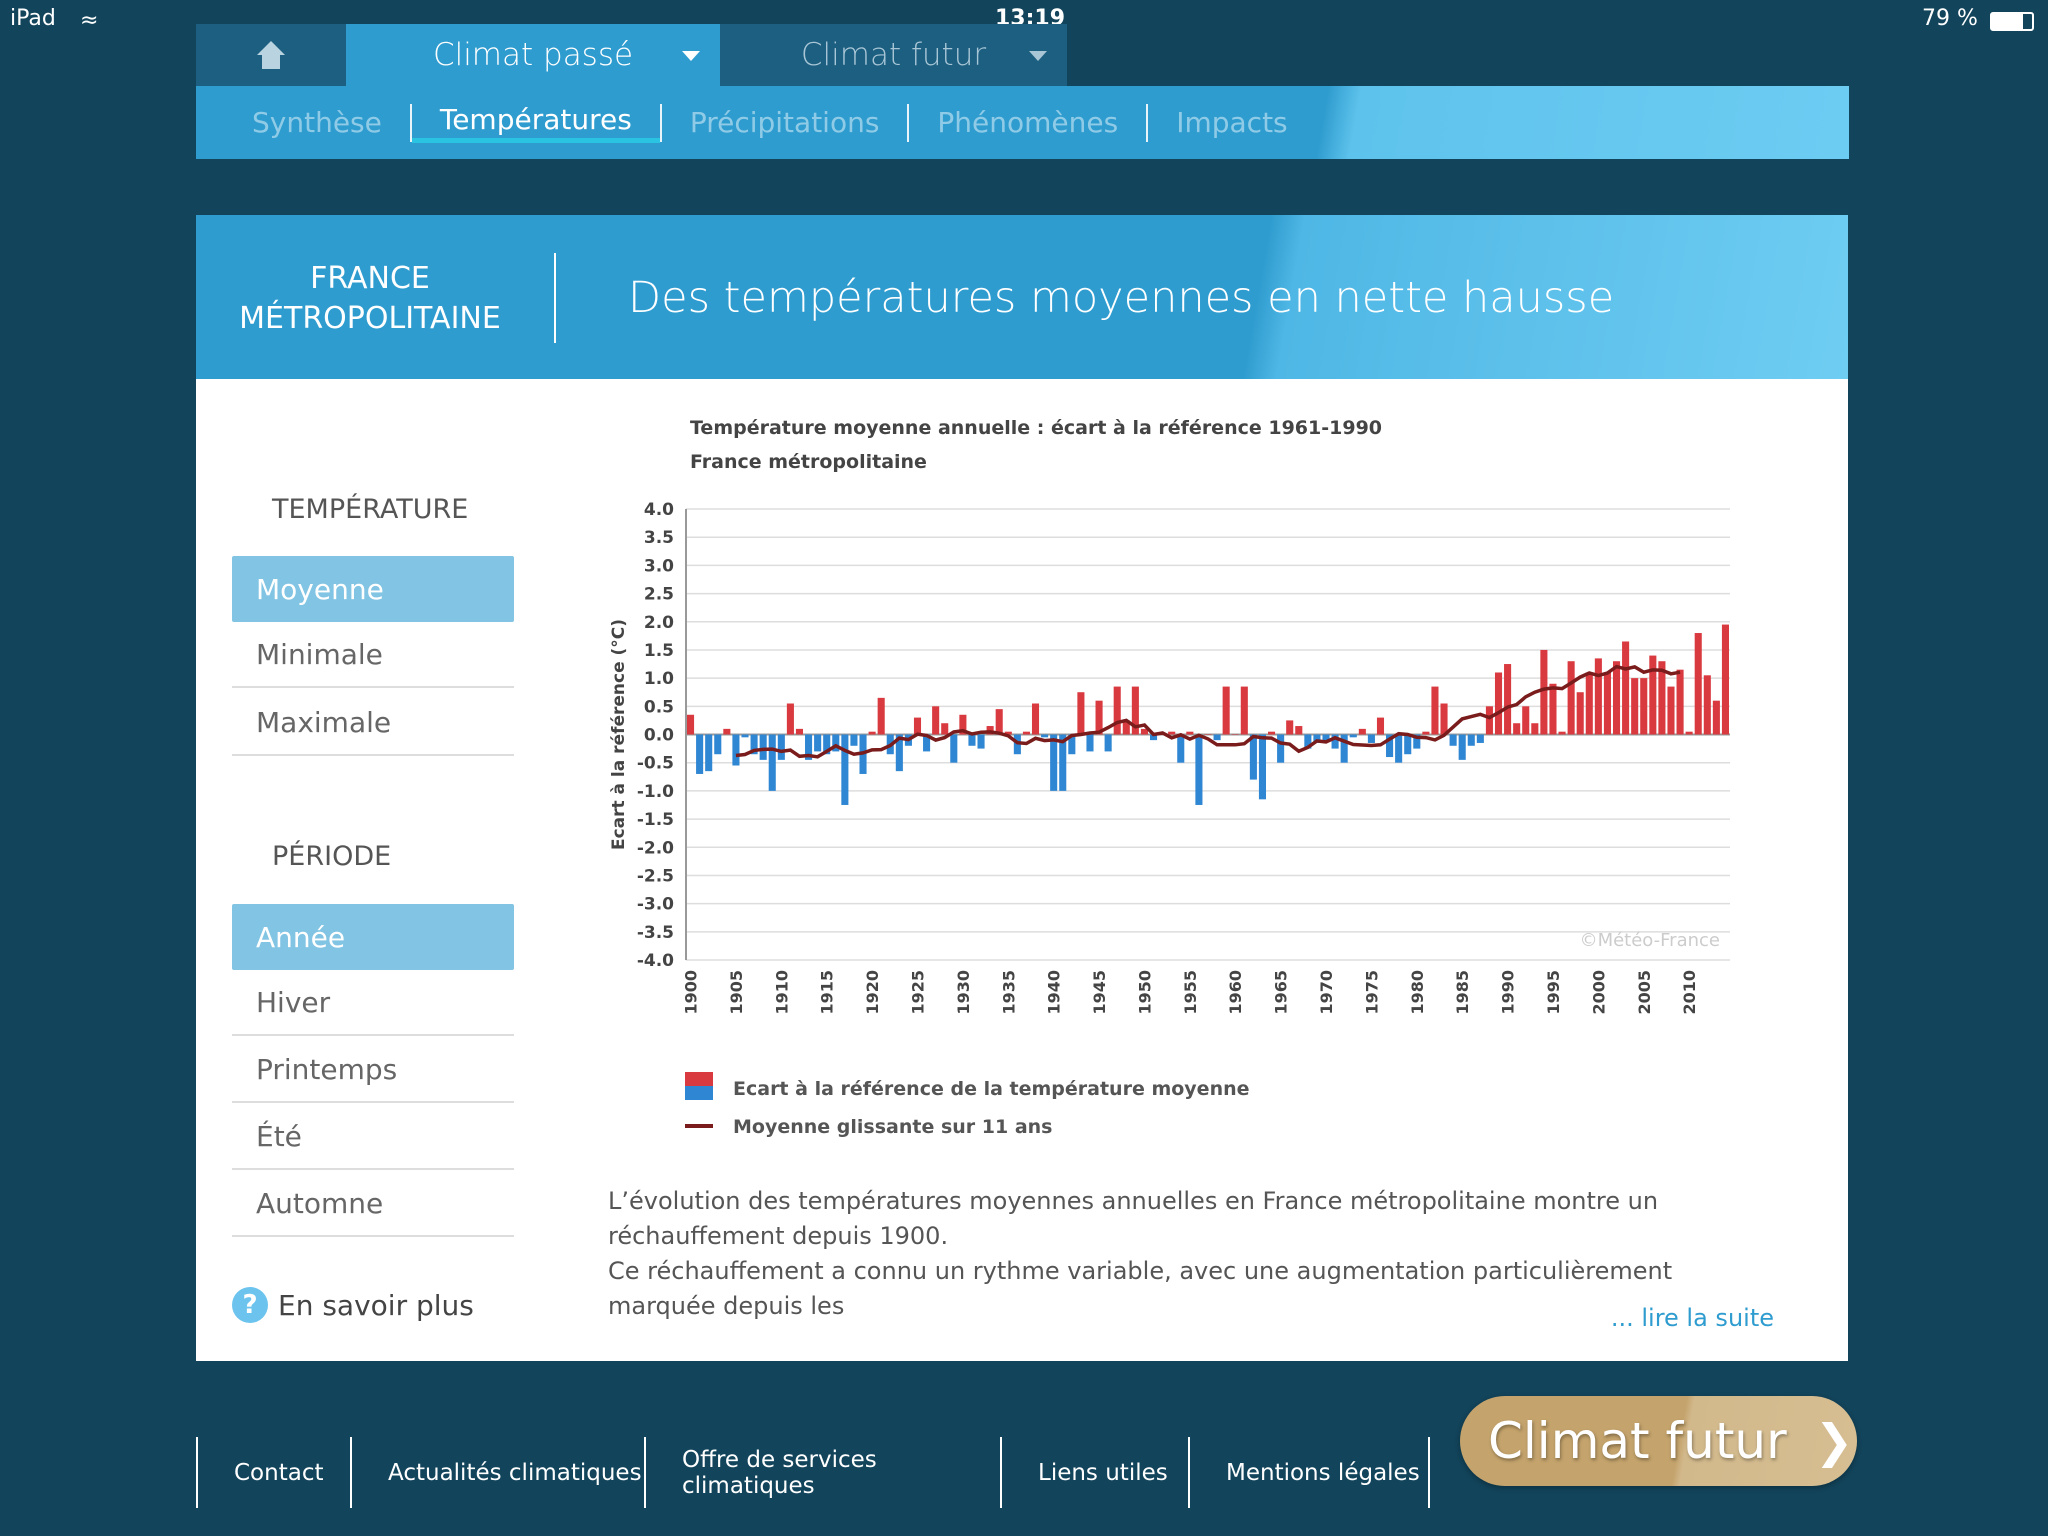 This screenshot has height=1536, width=2048. What do you see at coordinates (1692, 1318) in the screenshot?
I see `read-more-link: ... lire la suite` at bounding box center [1692, 1318].